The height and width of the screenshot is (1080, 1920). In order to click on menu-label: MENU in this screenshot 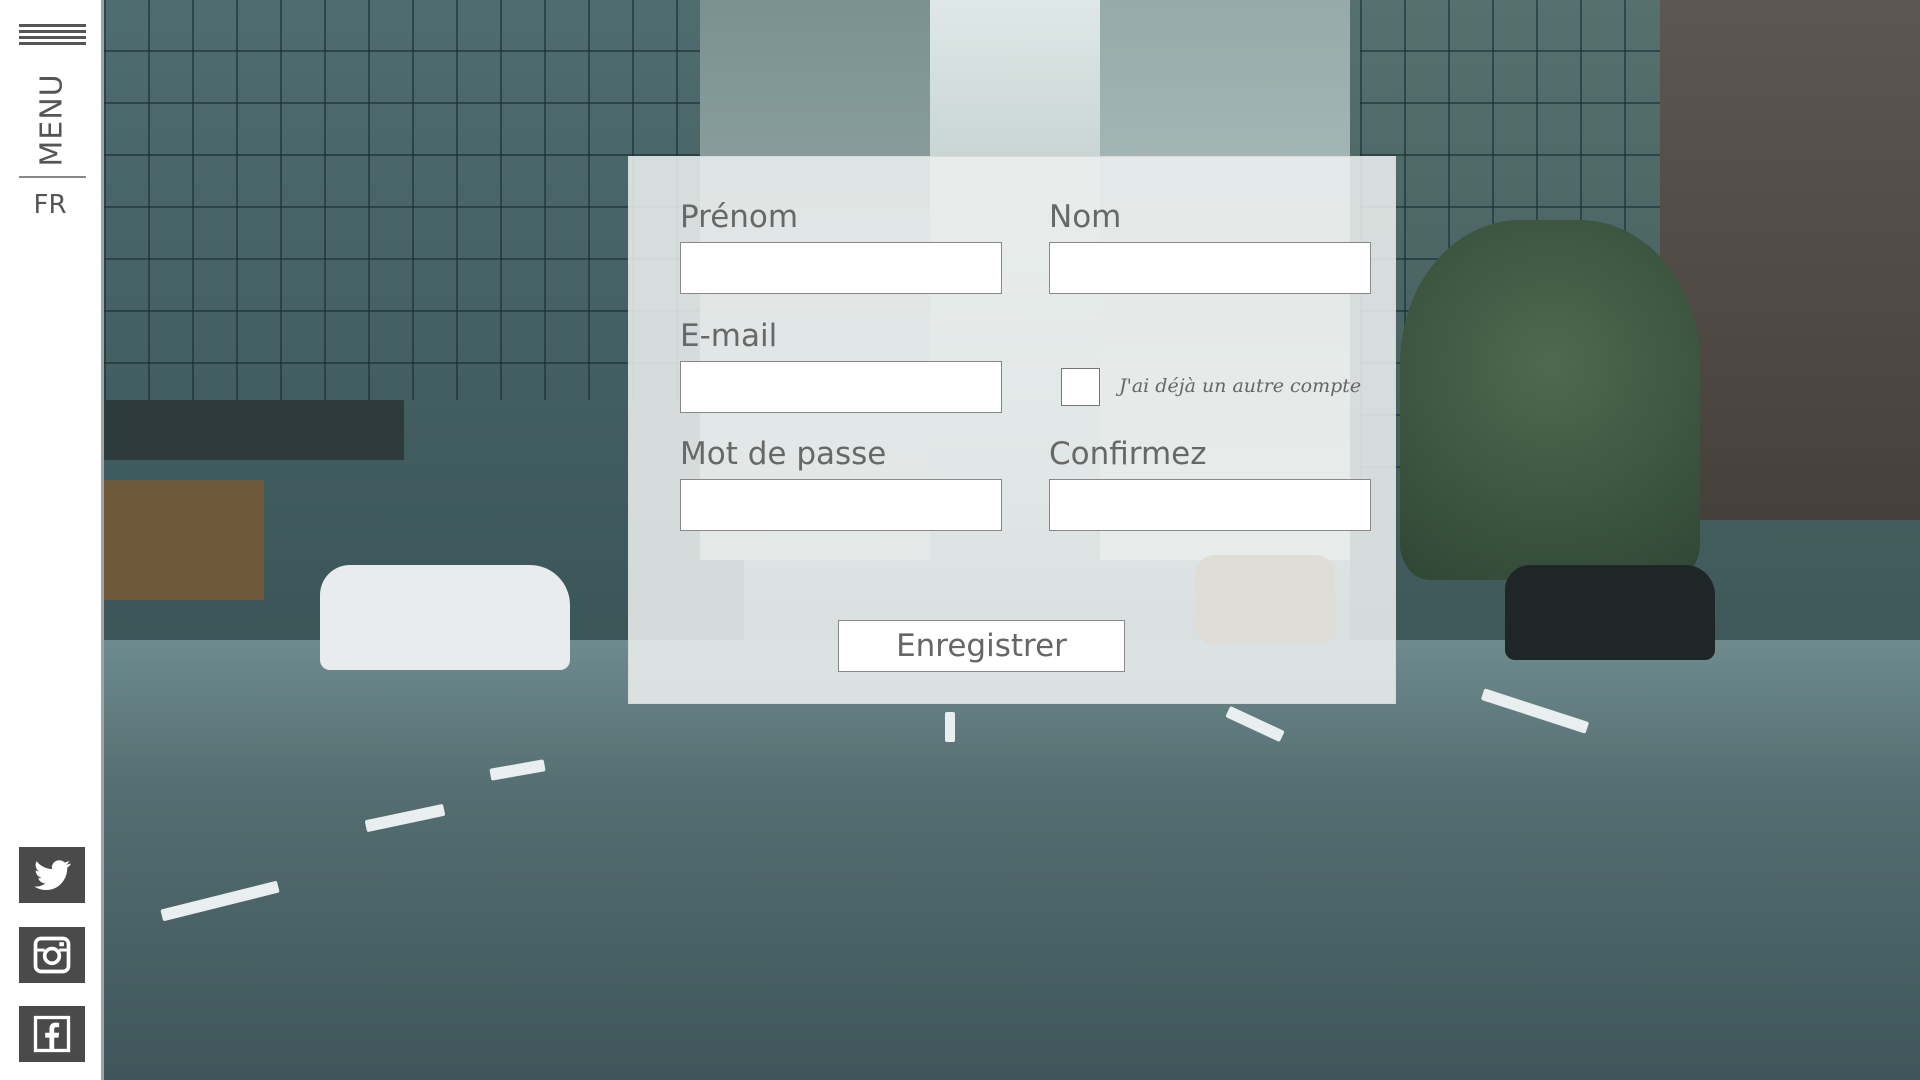, I will do `click(52, 120)`.